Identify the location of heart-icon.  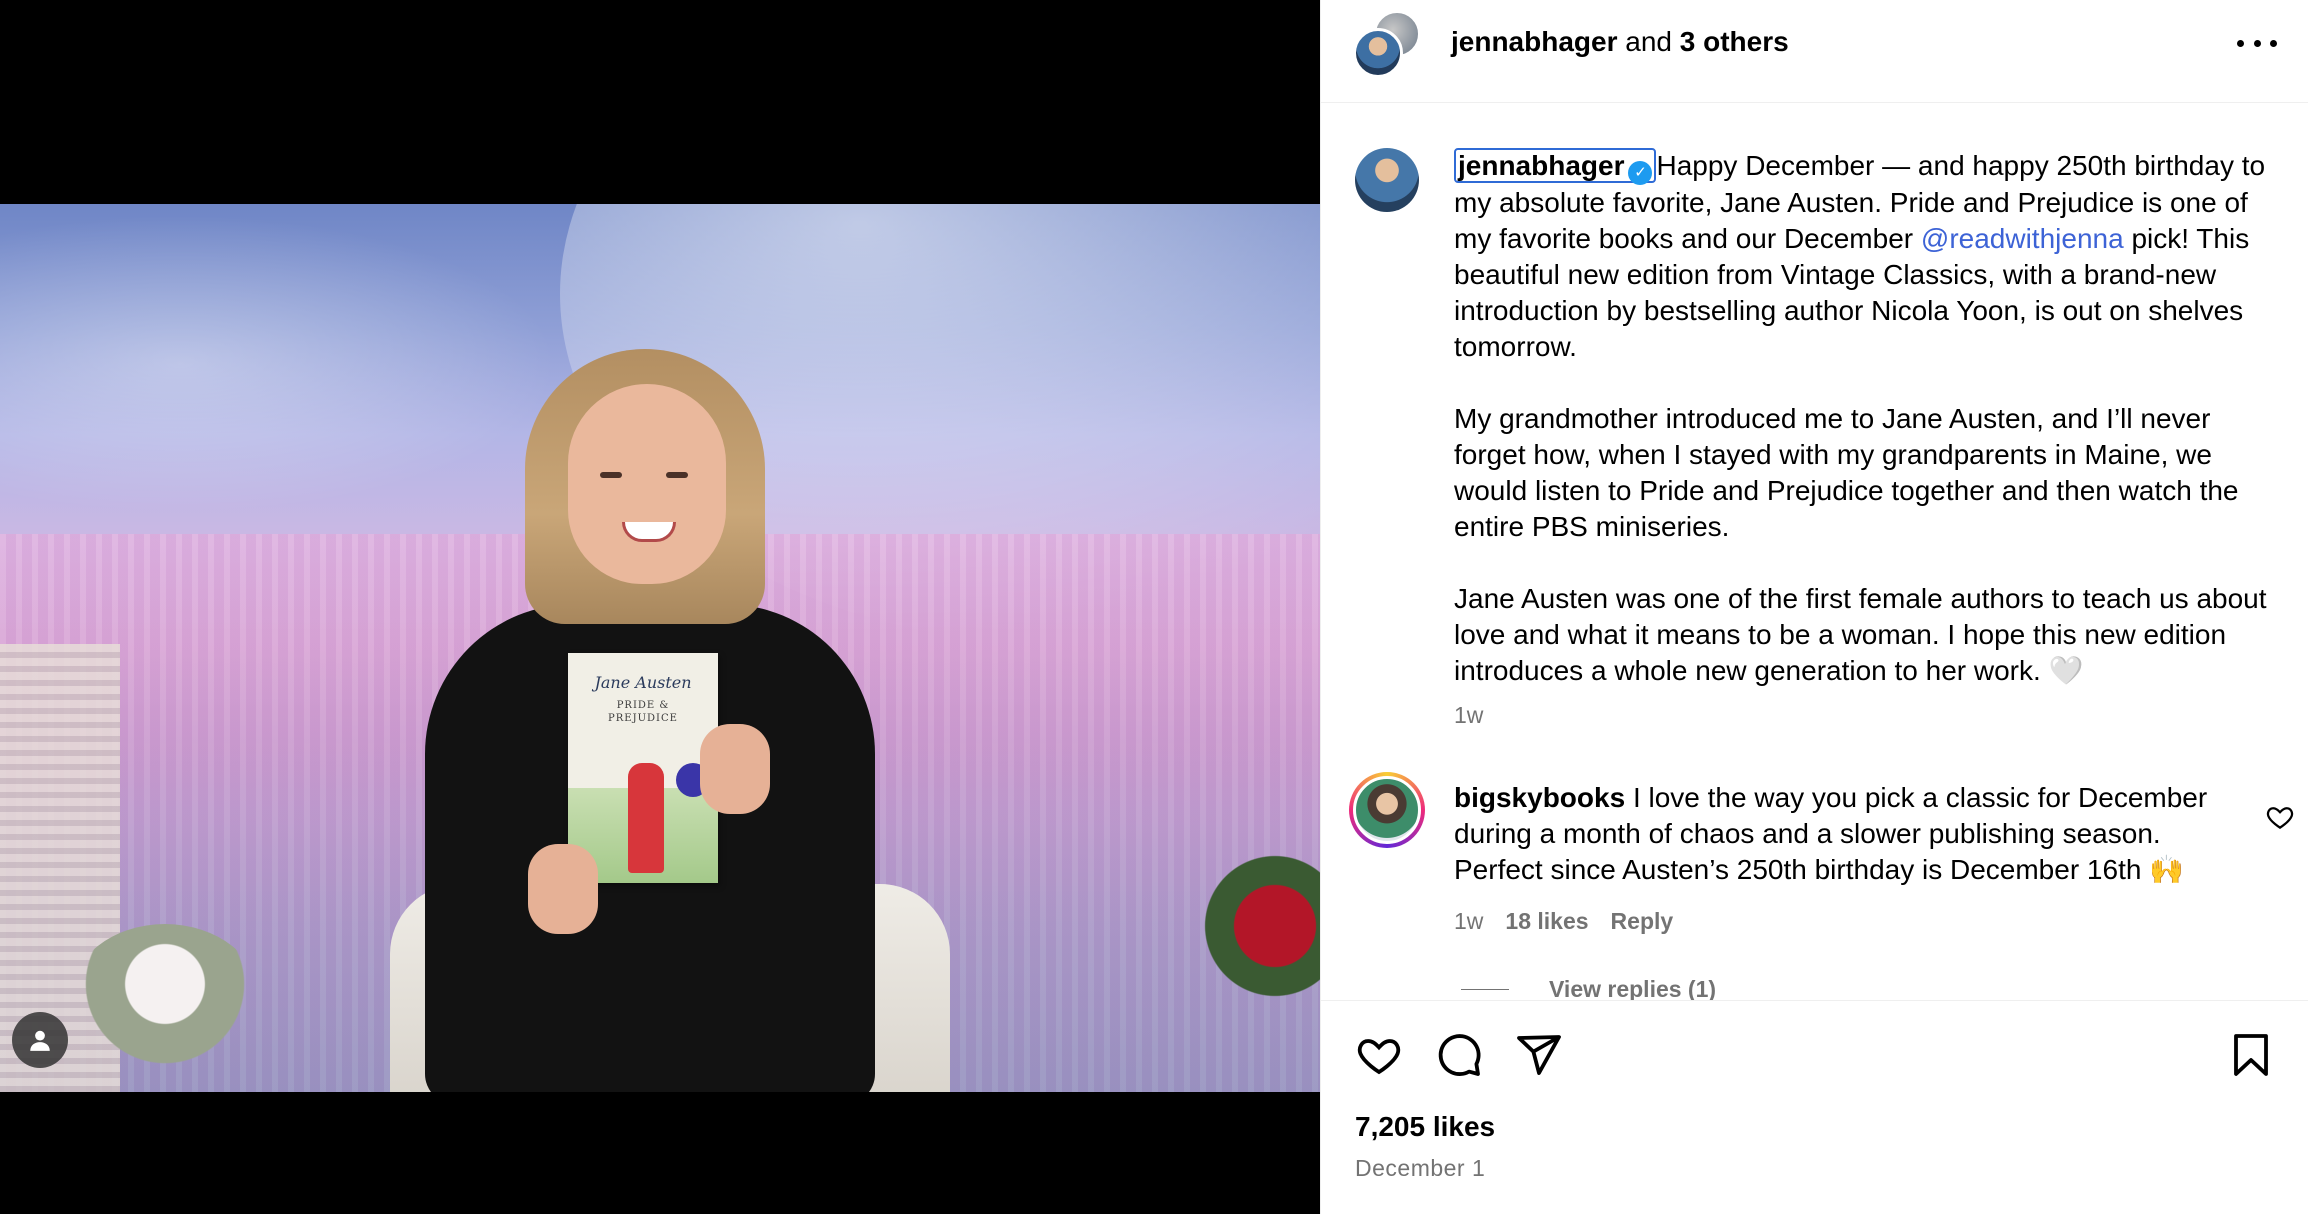
(1379, 1055).